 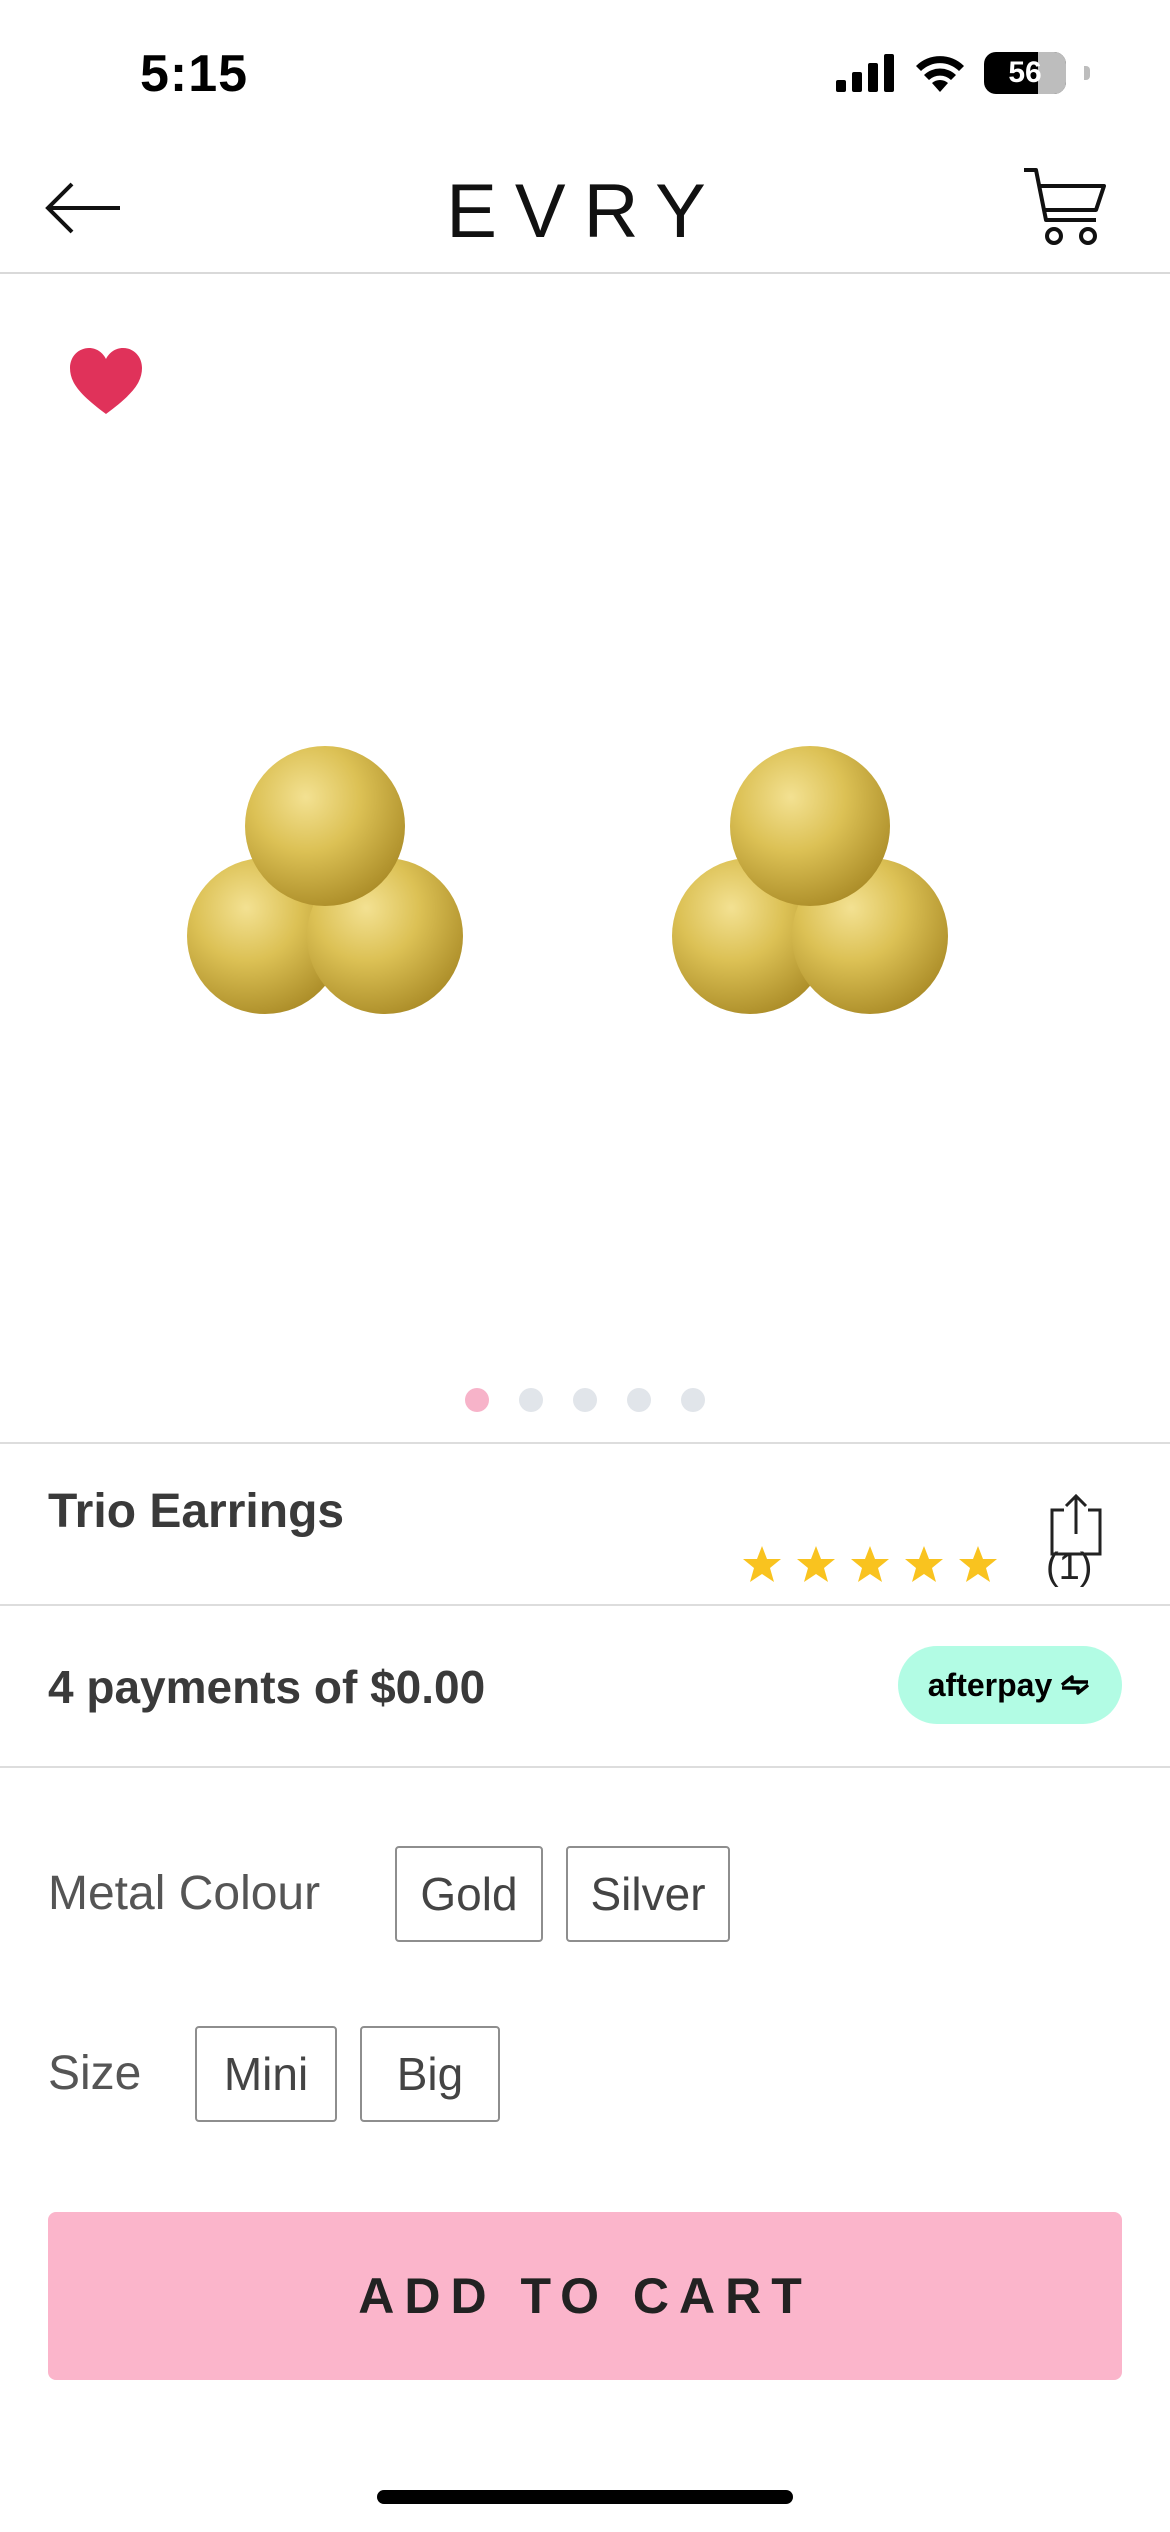 I want to click on cellular-signal-icon, so click(x=865, y=73).